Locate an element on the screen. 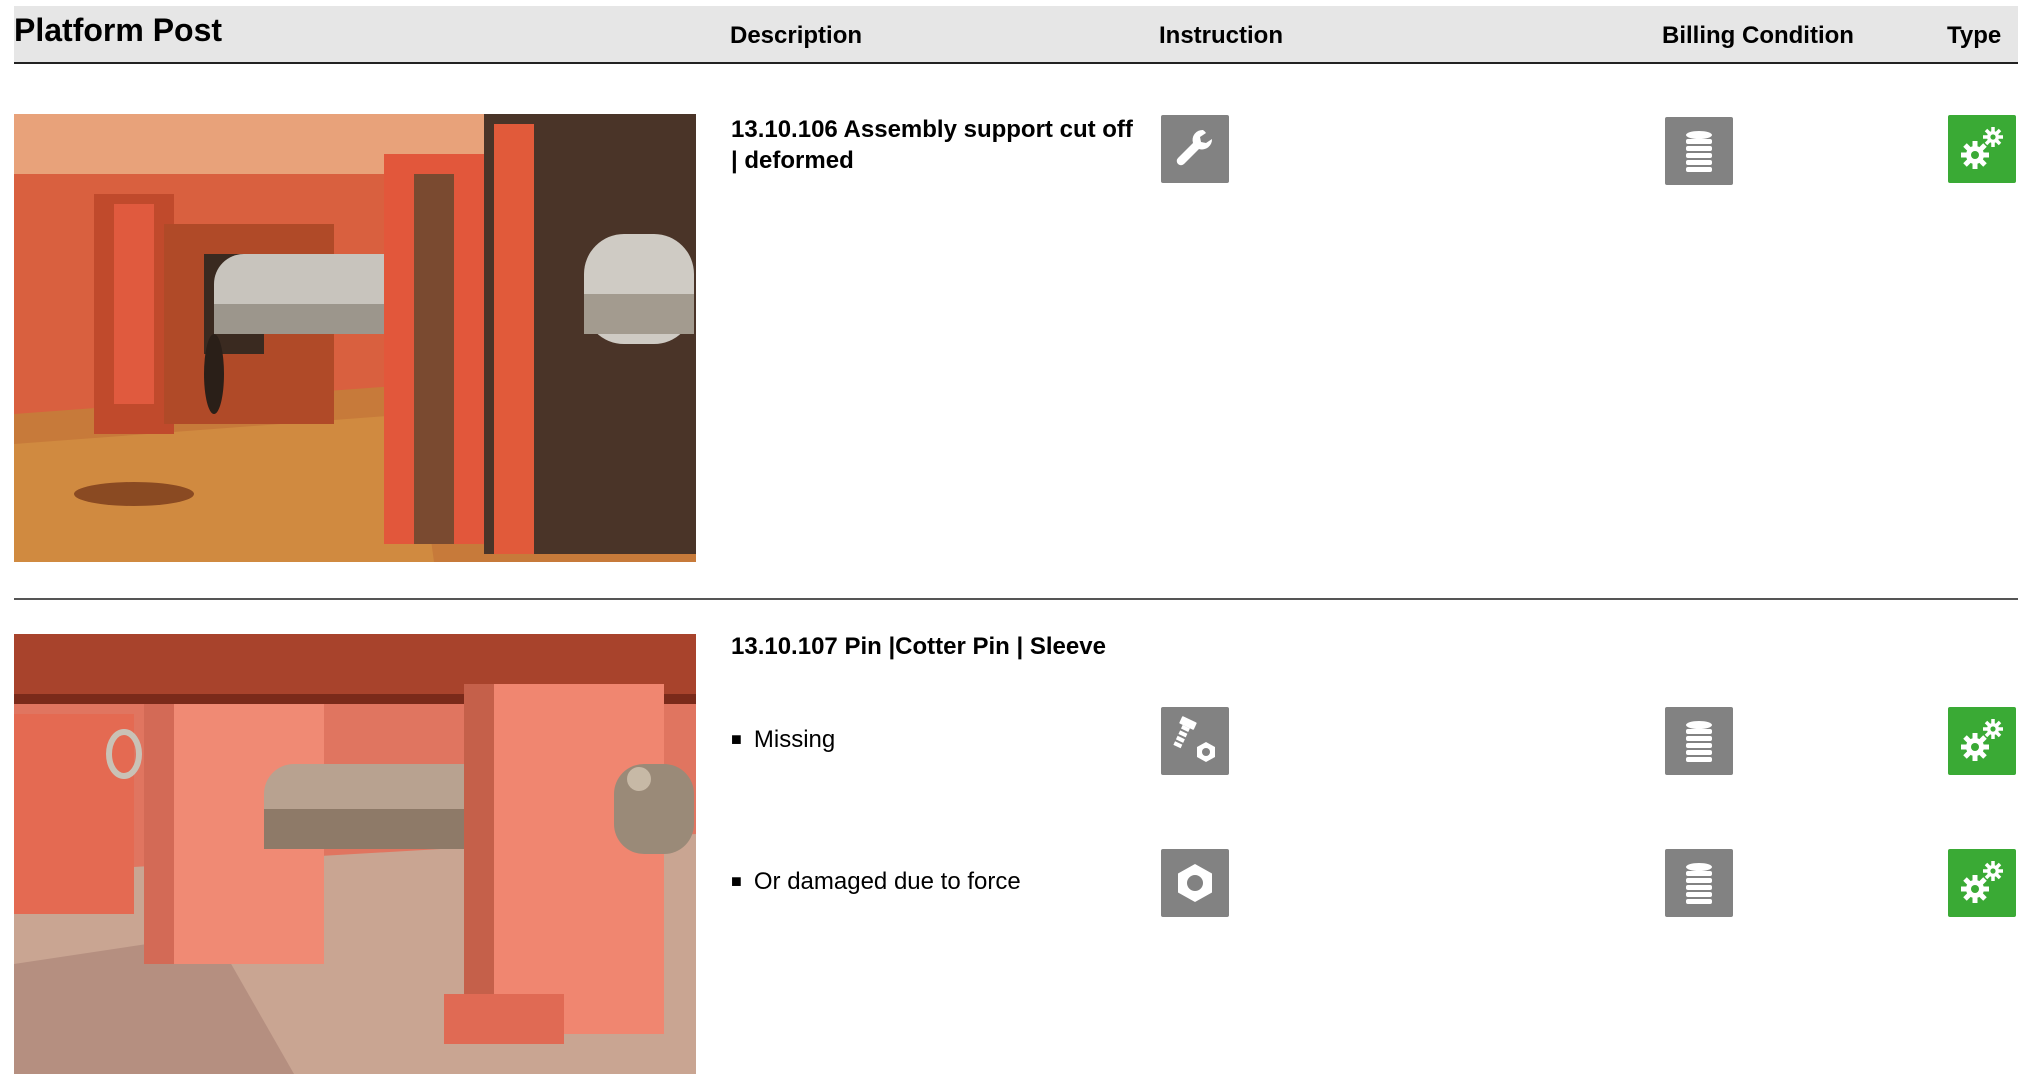 The width and height of the screenshot is (2026, 1074). wrench-icon is located at coordinates (1195, 149).